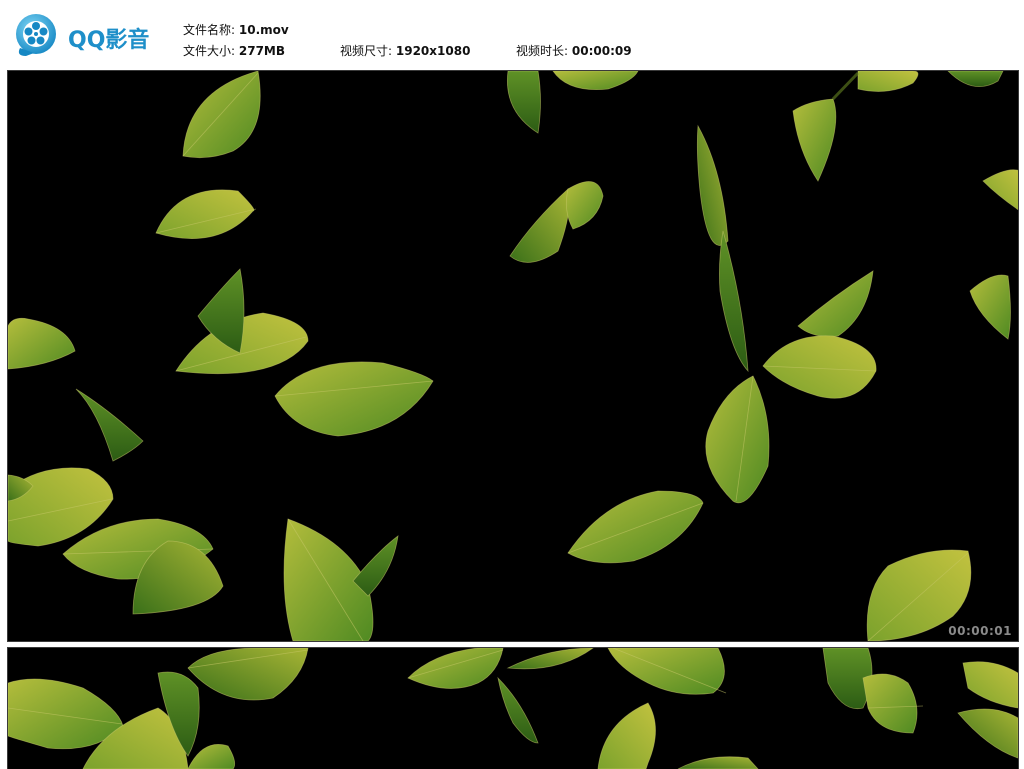  I want to click on qq-player-logo: QQ影音, so click(87, 36).